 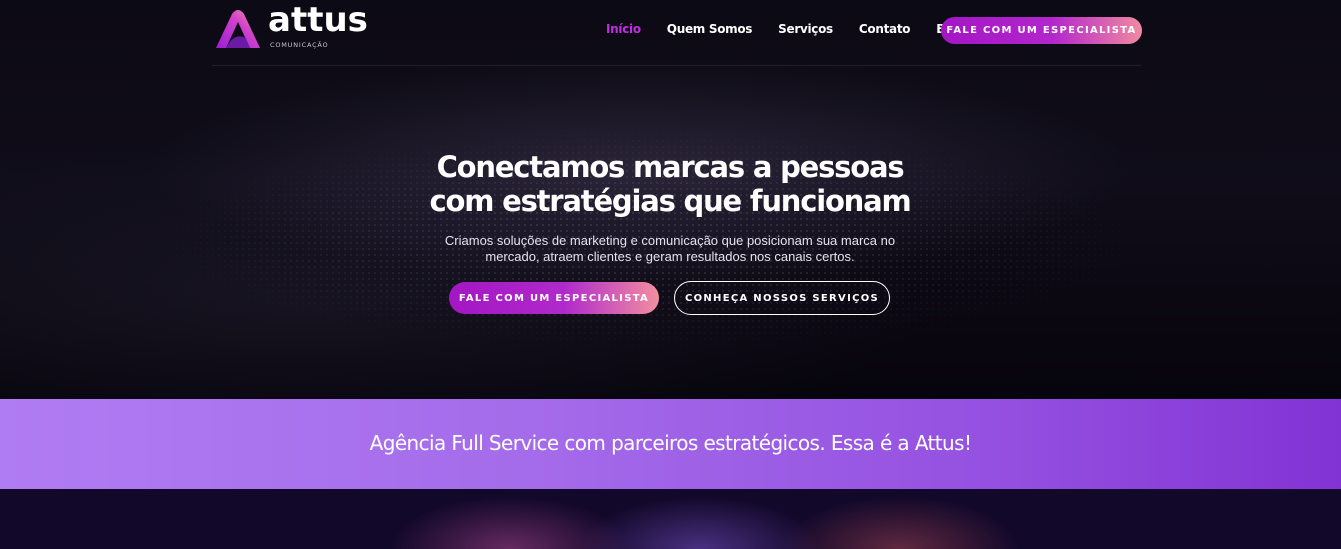 I want to click on main-nav: Início Quem Somos Serviços Contato Blog, so click(x=798, y=29).